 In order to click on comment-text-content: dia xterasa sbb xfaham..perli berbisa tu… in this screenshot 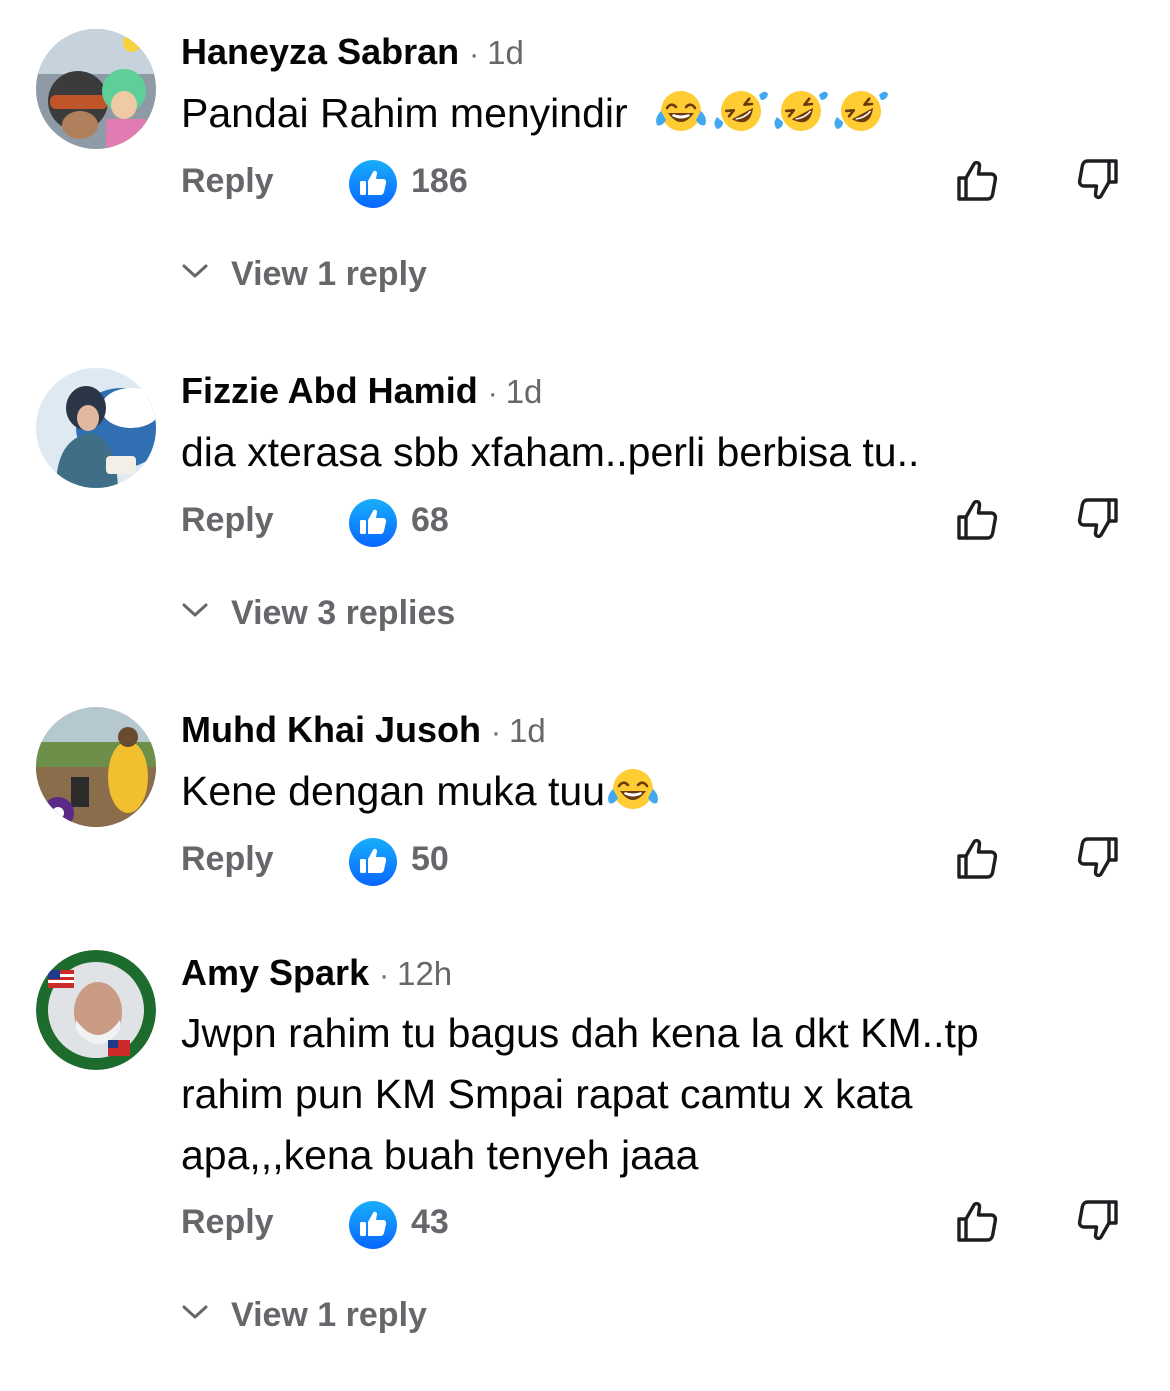, I will do `click(550, 452)`.